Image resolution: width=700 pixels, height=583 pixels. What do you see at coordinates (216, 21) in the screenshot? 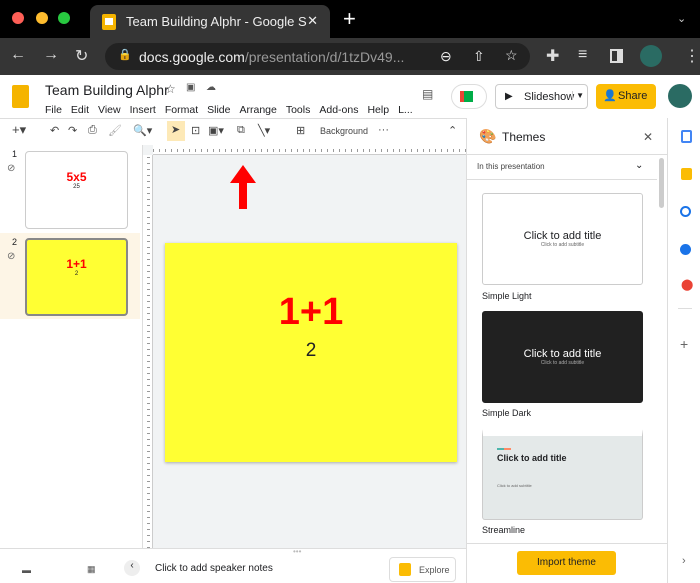
I see `tab-title: Team Building Alphr - Google S` at bounding box center [216, 21].